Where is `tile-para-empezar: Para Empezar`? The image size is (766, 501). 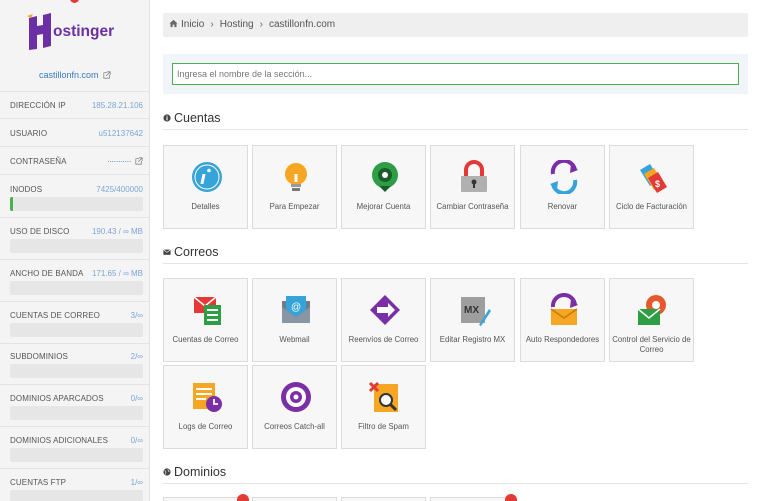
tile-para-empezar: Para Empezar is located at coordinates (294, 187).